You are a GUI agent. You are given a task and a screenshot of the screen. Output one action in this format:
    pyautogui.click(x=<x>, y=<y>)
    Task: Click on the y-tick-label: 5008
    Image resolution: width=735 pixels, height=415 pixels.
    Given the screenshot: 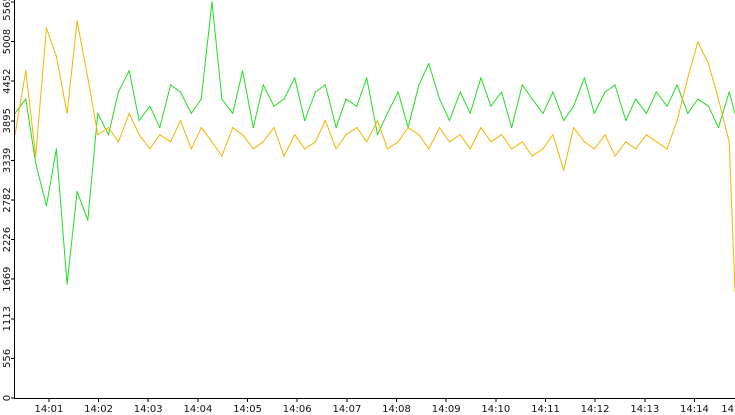 What is the action you would take?
    pyautogui.click(x=7, y=41)
    